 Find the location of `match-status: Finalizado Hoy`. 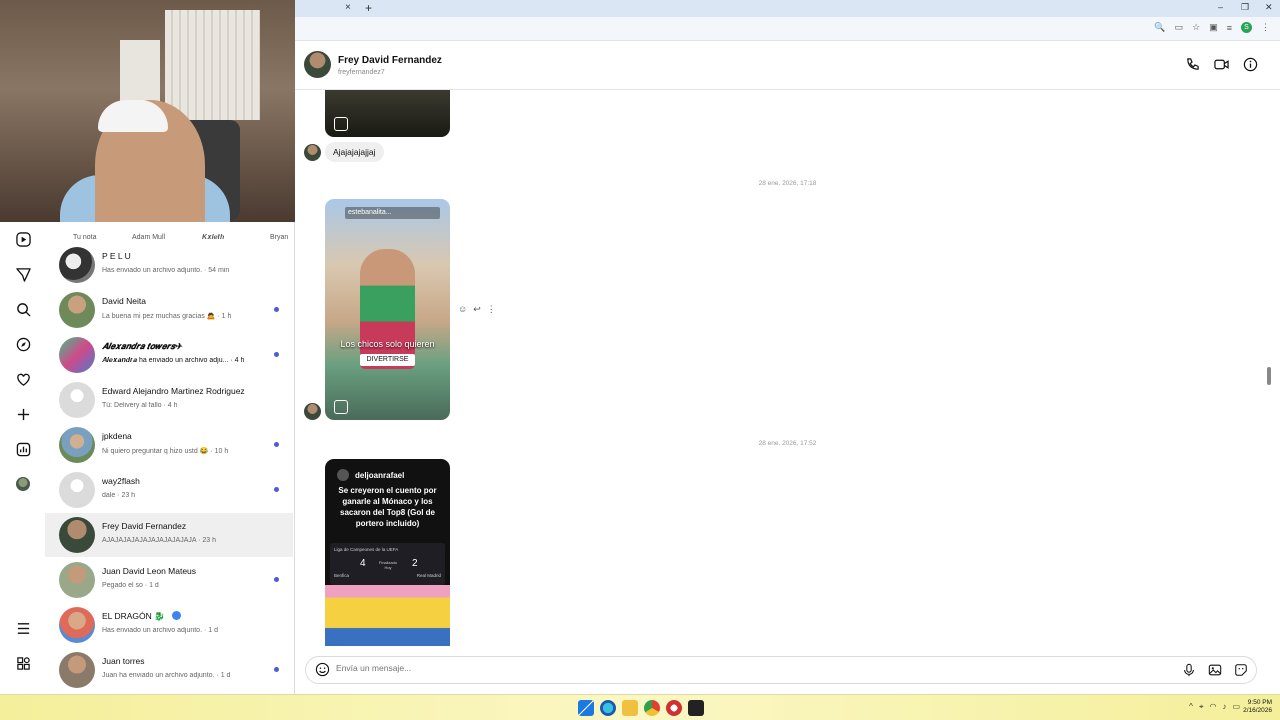

match-status: Finalizado Hoy is located at coordinates (388, 565).